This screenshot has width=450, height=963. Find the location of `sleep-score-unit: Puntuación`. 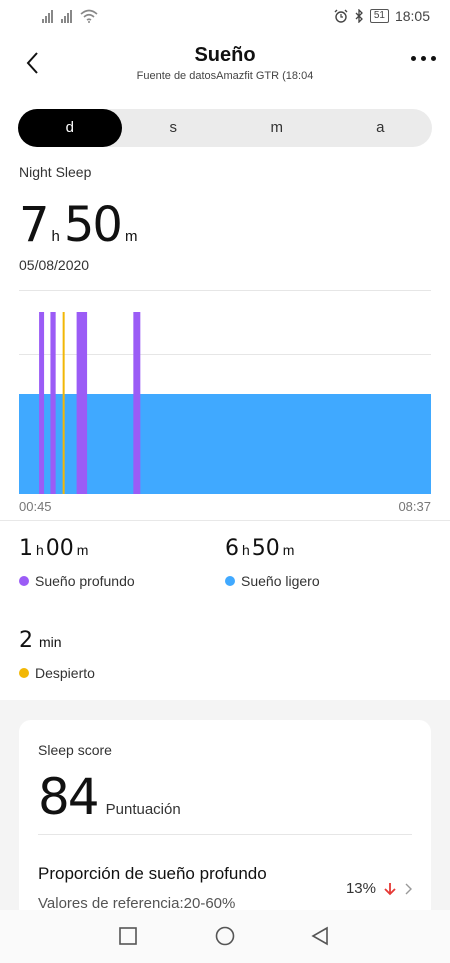

sleep-score-unit: Puntuación is located at coordinates (143, 809).